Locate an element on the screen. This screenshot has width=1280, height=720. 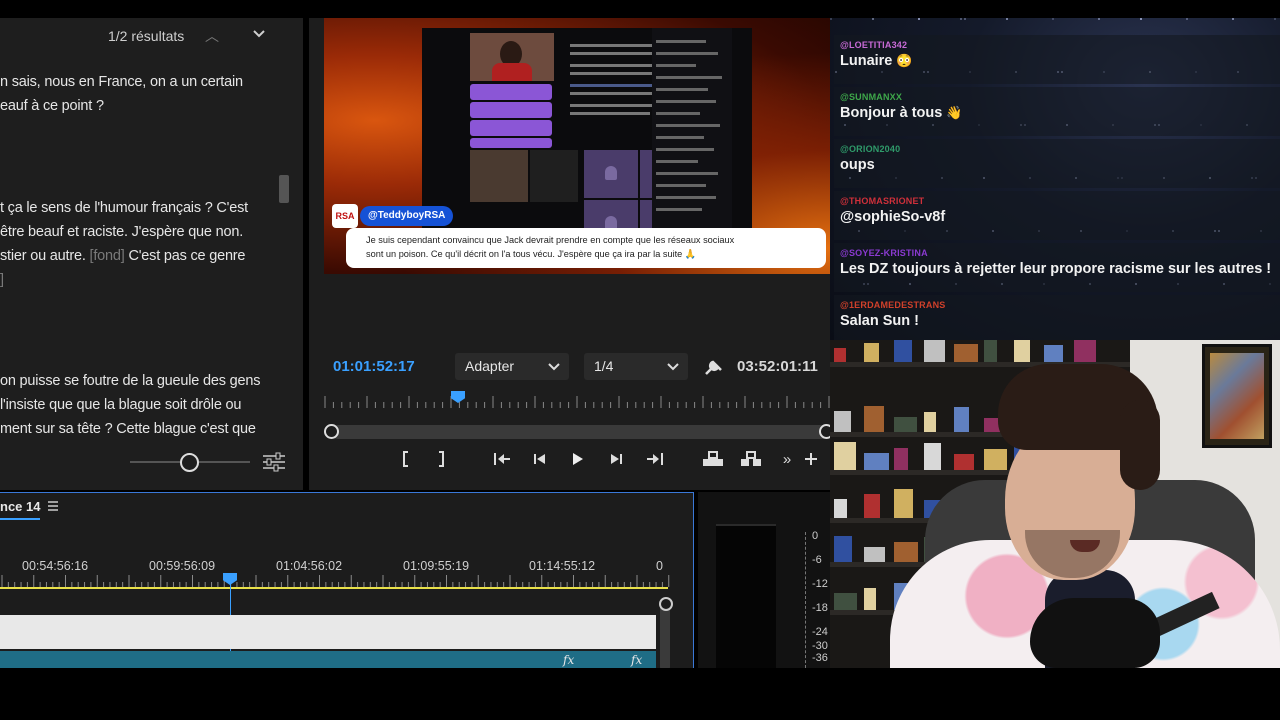
audio-meters-panel: 0 -6 -12 -18 -24 -30 -36 is located at coordinates (764, 580).